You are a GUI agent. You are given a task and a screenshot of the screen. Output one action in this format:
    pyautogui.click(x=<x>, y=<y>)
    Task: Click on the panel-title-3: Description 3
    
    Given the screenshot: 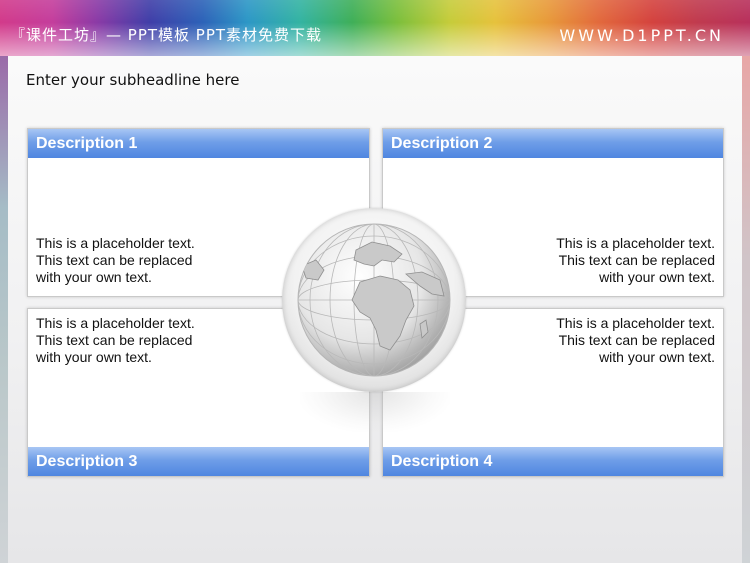 What is the action you would take?
    pyautogui.click(x=198, y=461)
    